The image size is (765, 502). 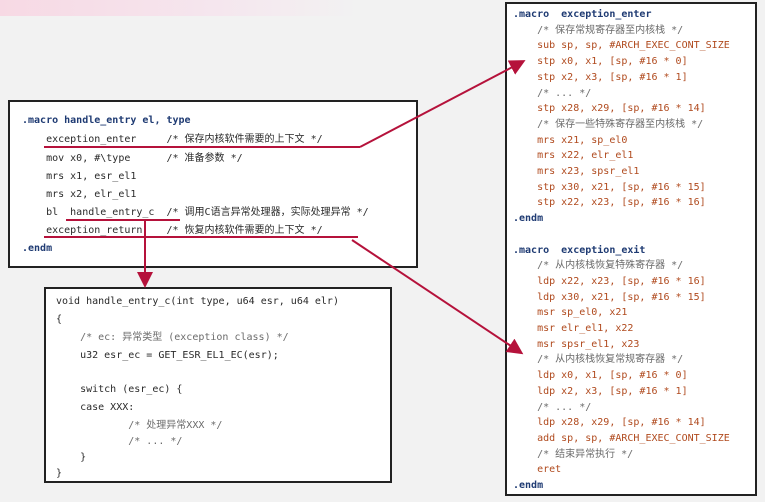 I want to click on arrow-to-exception-exit, so click(x=437, y=297).